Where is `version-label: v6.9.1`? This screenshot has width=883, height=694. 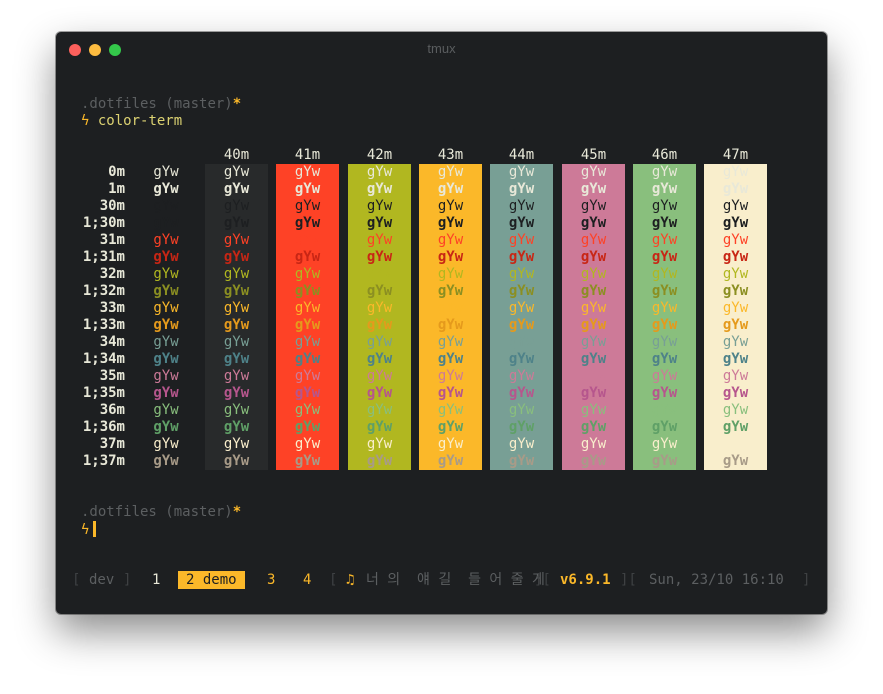 version-label: v6.9.1 is located at coordinates (585, 580).